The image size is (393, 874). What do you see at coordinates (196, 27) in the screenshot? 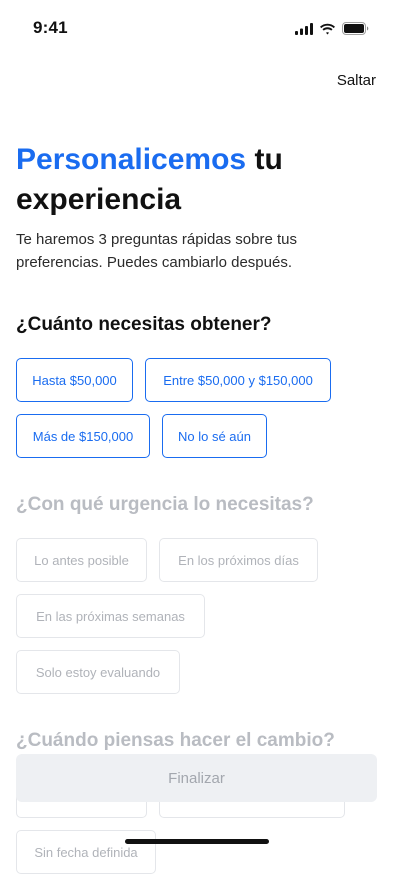
I see `status-bar: 9:41` at bounding box center [196, 27].